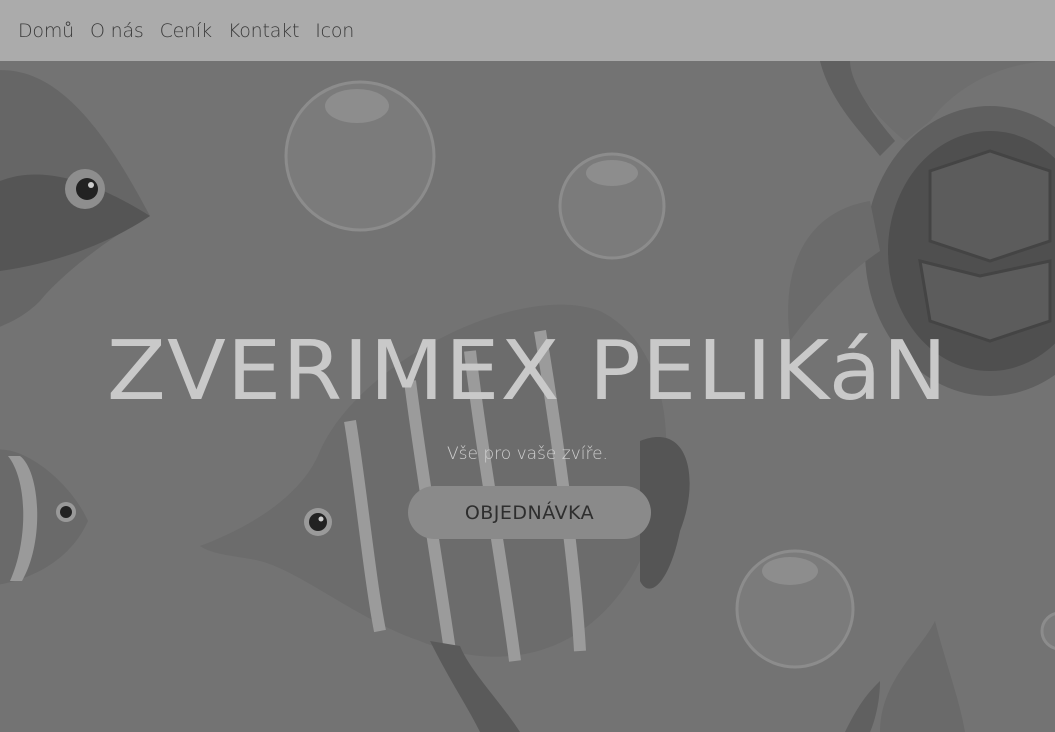  I want to click on nav-link-pricing: Ceník, so click(186, 31).